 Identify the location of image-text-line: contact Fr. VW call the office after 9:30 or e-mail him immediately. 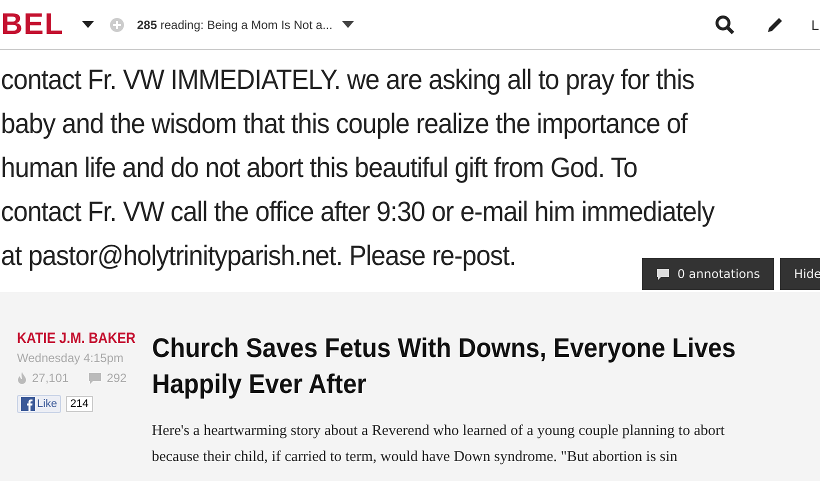
(357, 212).